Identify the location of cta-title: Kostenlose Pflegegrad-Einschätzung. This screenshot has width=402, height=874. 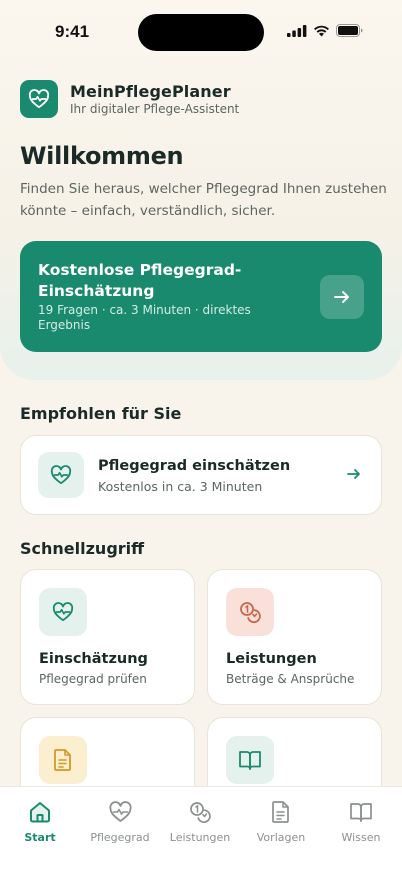
(140, 280).